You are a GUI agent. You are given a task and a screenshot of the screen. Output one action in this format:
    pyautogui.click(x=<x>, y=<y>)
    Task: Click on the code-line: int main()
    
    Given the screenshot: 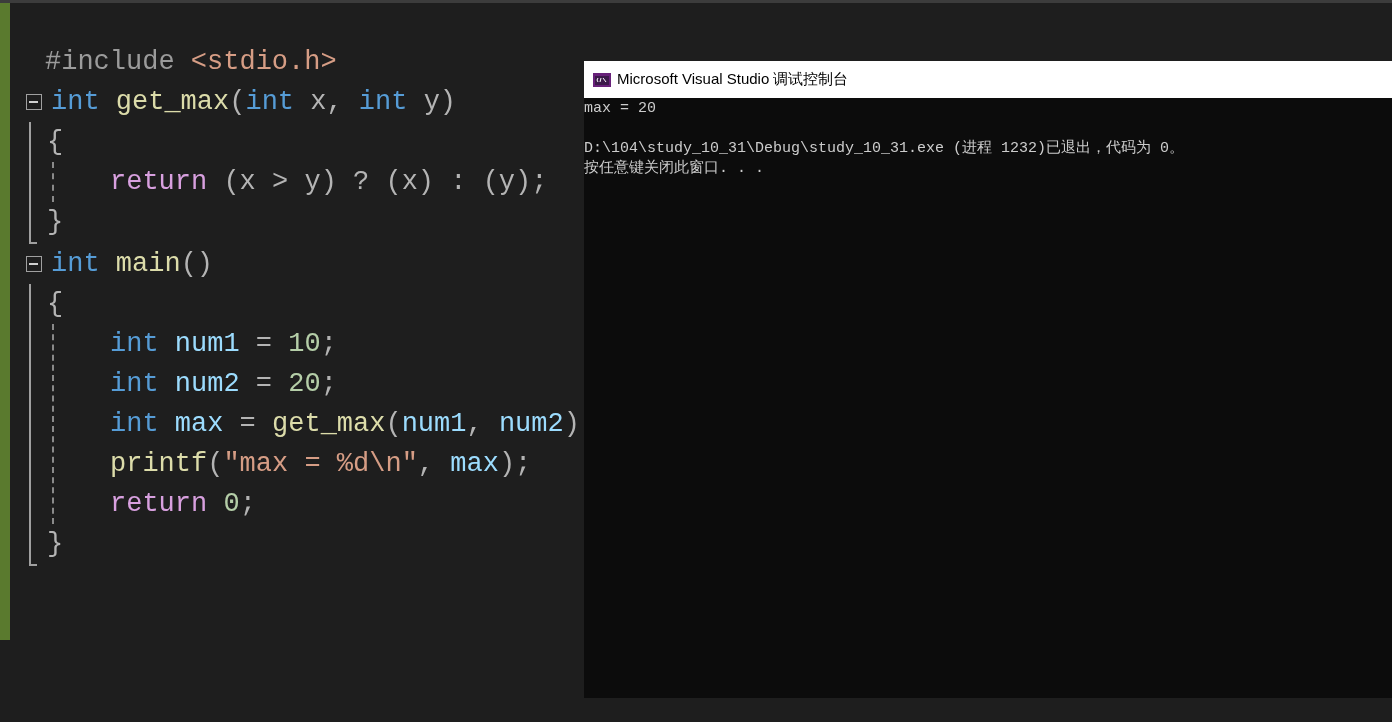 What is the action you would take?
    pyautogui.click(x=132, y=264)
    